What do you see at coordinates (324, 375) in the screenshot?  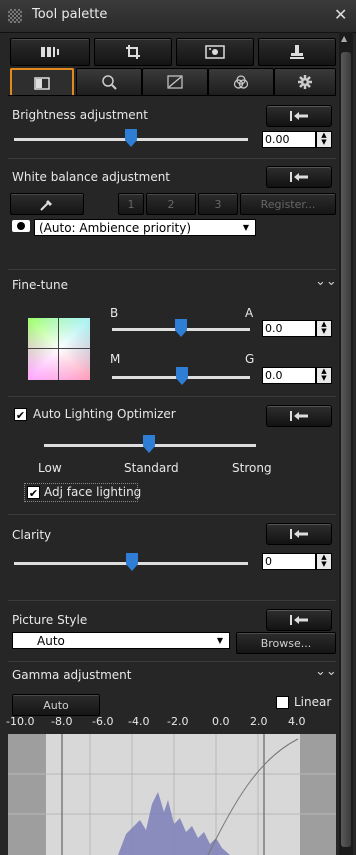 I see `fine-tune-mg-spinner: ▲ ▼` at bounding box center [324, 375].